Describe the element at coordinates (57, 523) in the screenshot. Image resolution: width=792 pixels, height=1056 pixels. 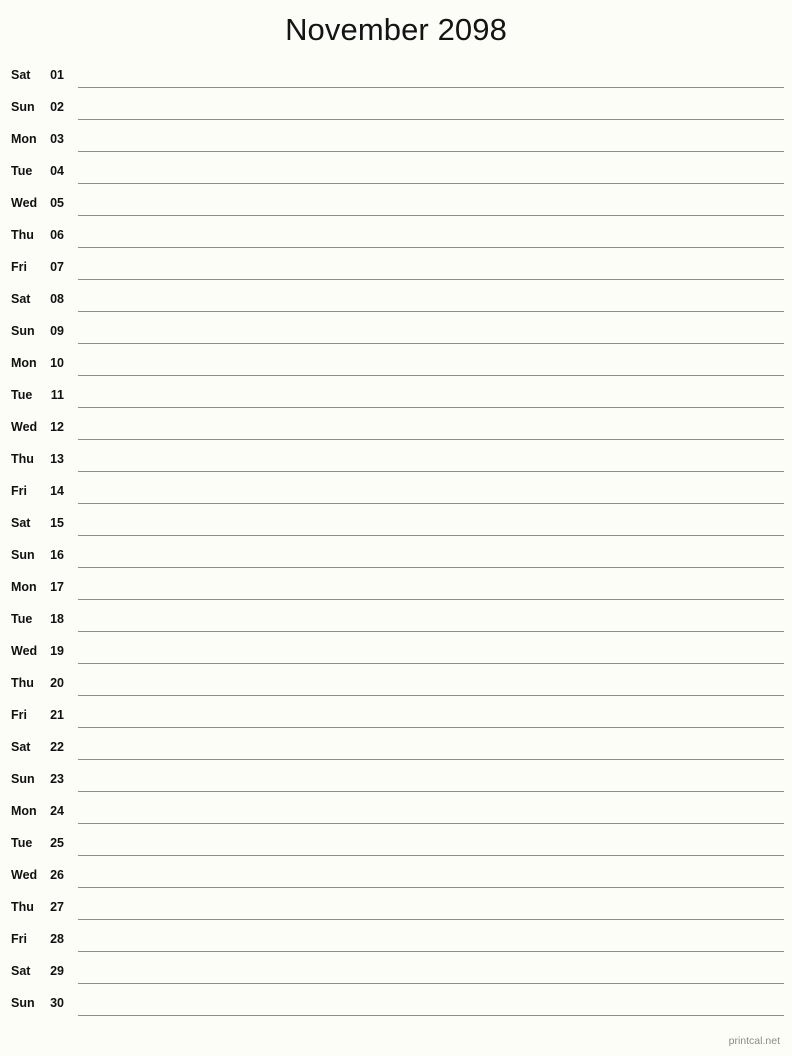
I see `day-number: 15` at that location.